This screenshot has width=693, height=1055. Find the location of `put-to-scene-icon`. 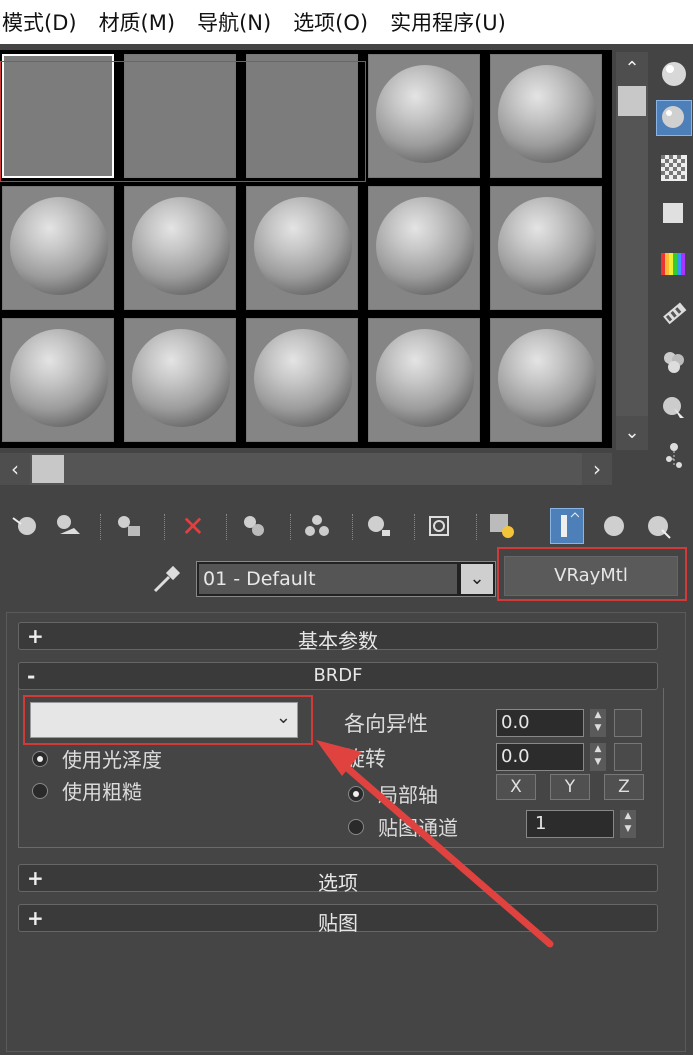

put-to-scene-icon is located at coordinates (67, 526).